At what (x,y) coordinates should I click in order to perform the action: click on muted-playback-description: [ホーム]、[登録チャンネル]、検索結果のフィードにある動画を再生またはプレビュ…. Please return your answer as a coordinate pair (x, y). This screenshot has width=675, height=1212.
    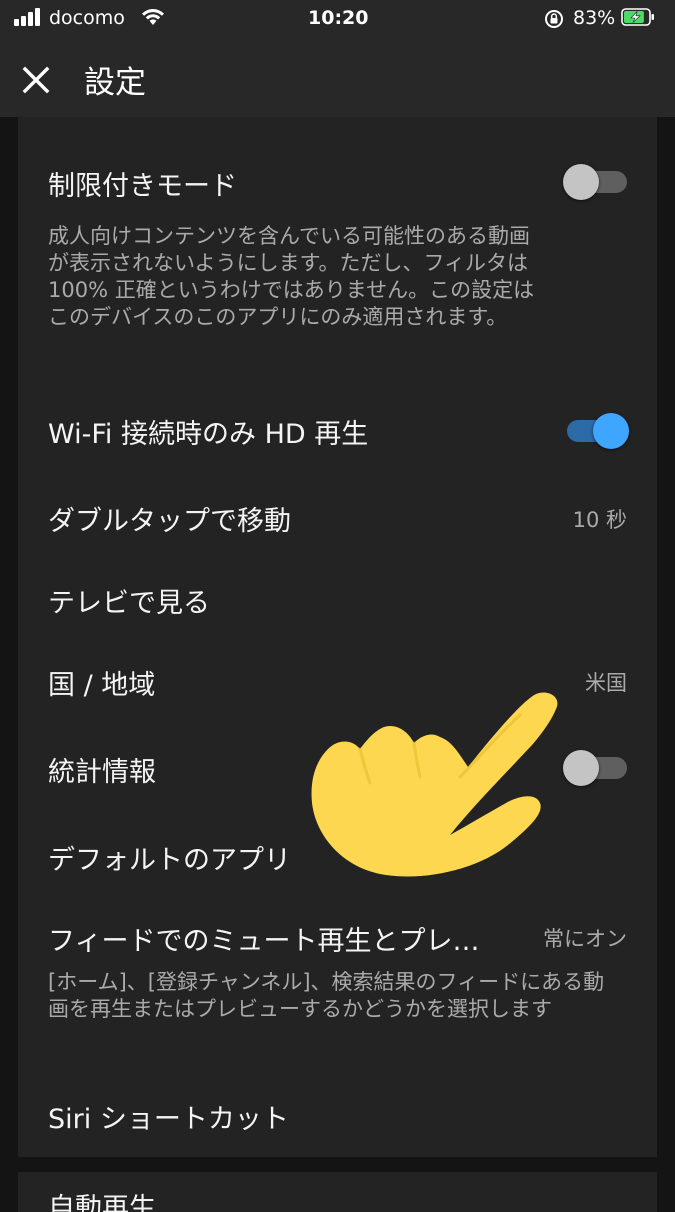
    Looking at the image, I should click on (326, 995).